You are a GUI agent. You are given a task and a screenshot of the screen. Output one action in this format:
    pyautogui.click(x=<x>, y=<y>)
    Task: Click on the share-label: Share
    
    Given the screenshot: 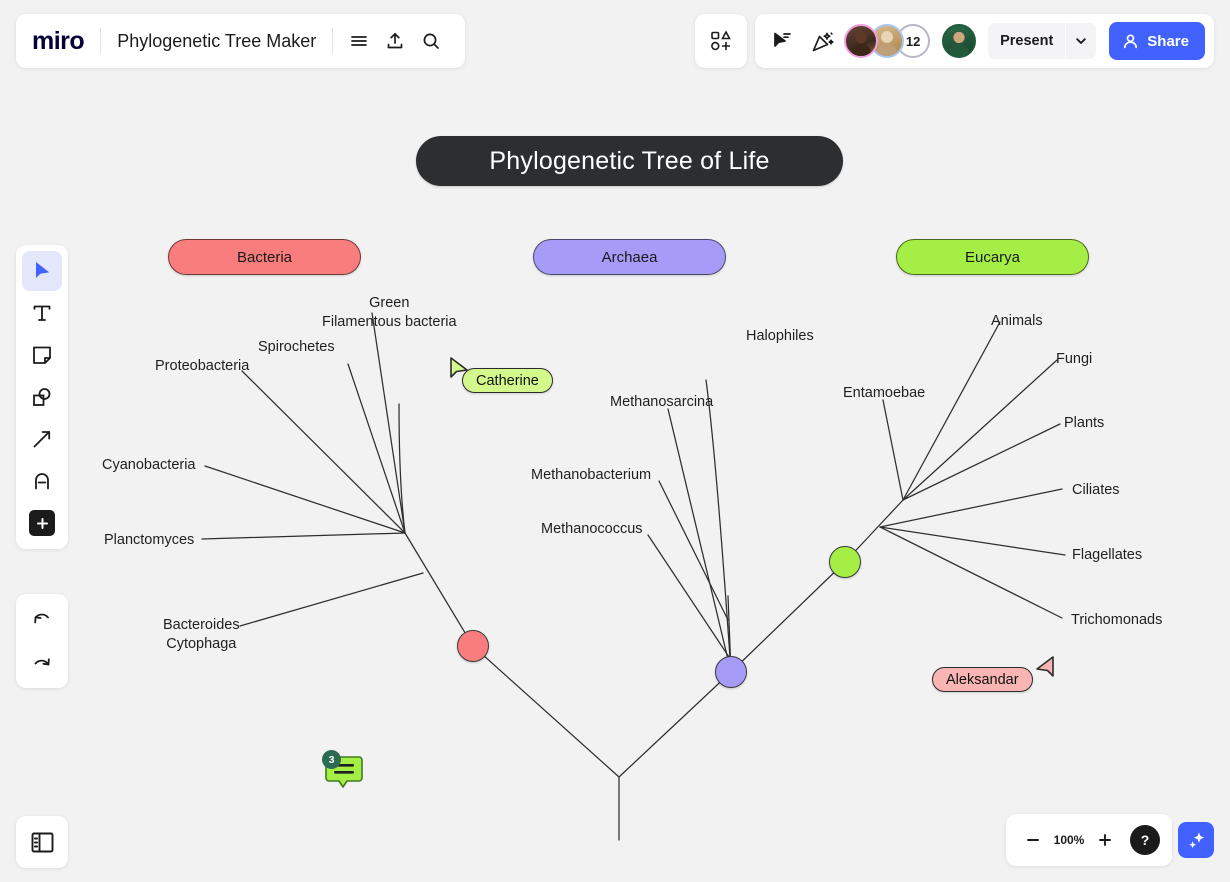 What is the action you would take?
    pyautogui.click(x=1168, y=41)
    